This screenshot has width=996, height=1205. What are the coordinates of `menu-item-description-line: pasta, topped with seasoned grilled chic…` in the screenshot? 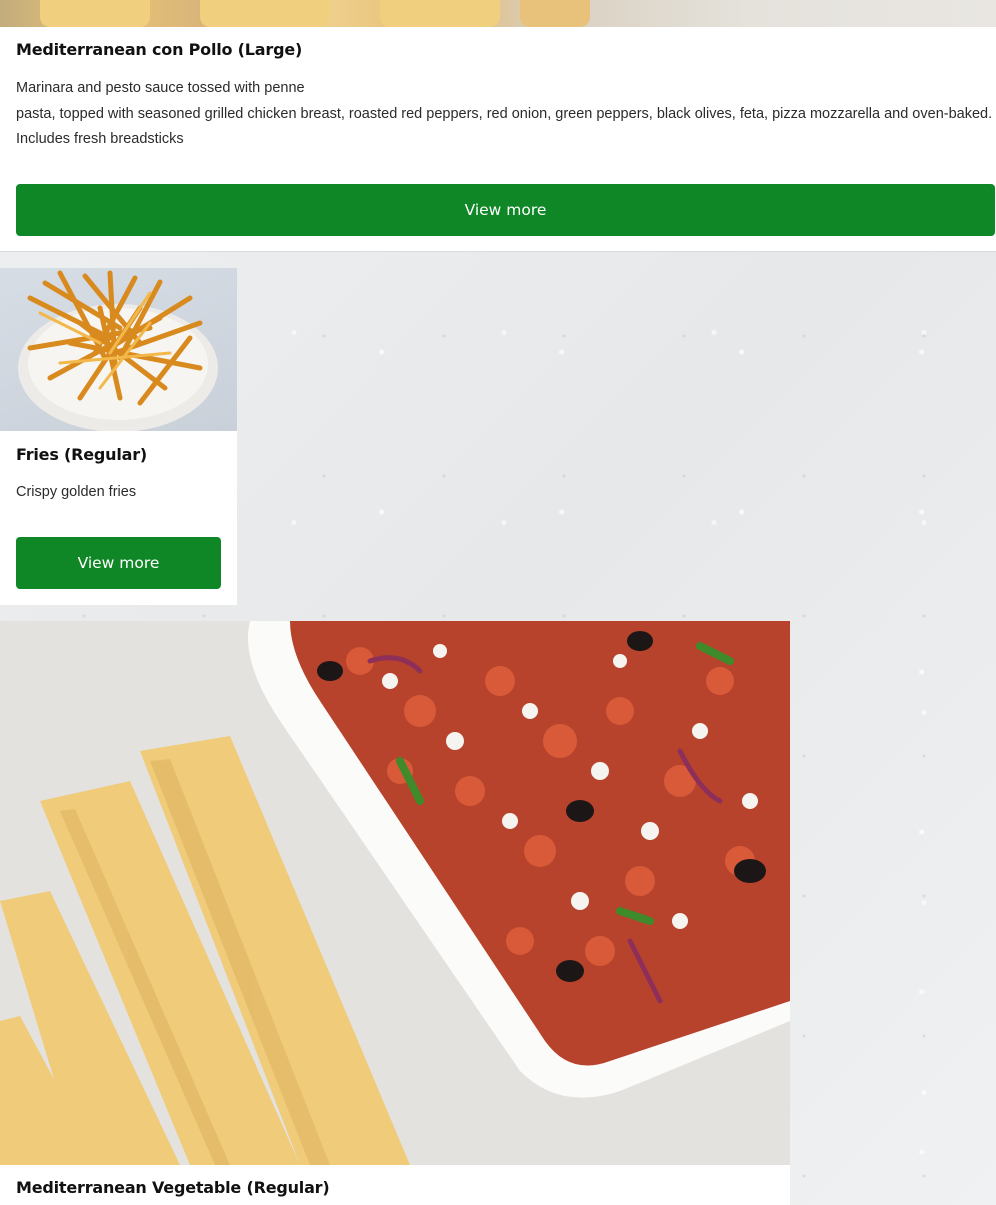 It's located at (504, 126).